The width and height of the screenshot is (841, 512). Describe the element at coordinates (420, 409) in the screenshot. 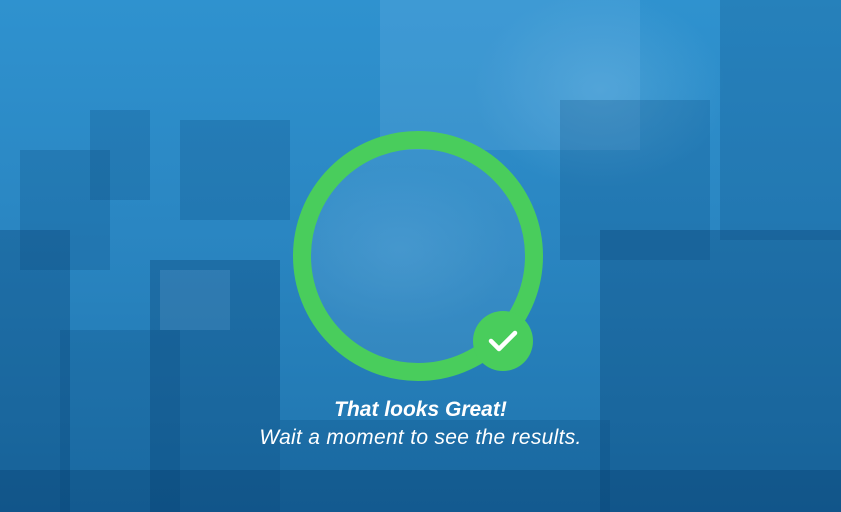

I see `success-title: That looks Great!` at that location.